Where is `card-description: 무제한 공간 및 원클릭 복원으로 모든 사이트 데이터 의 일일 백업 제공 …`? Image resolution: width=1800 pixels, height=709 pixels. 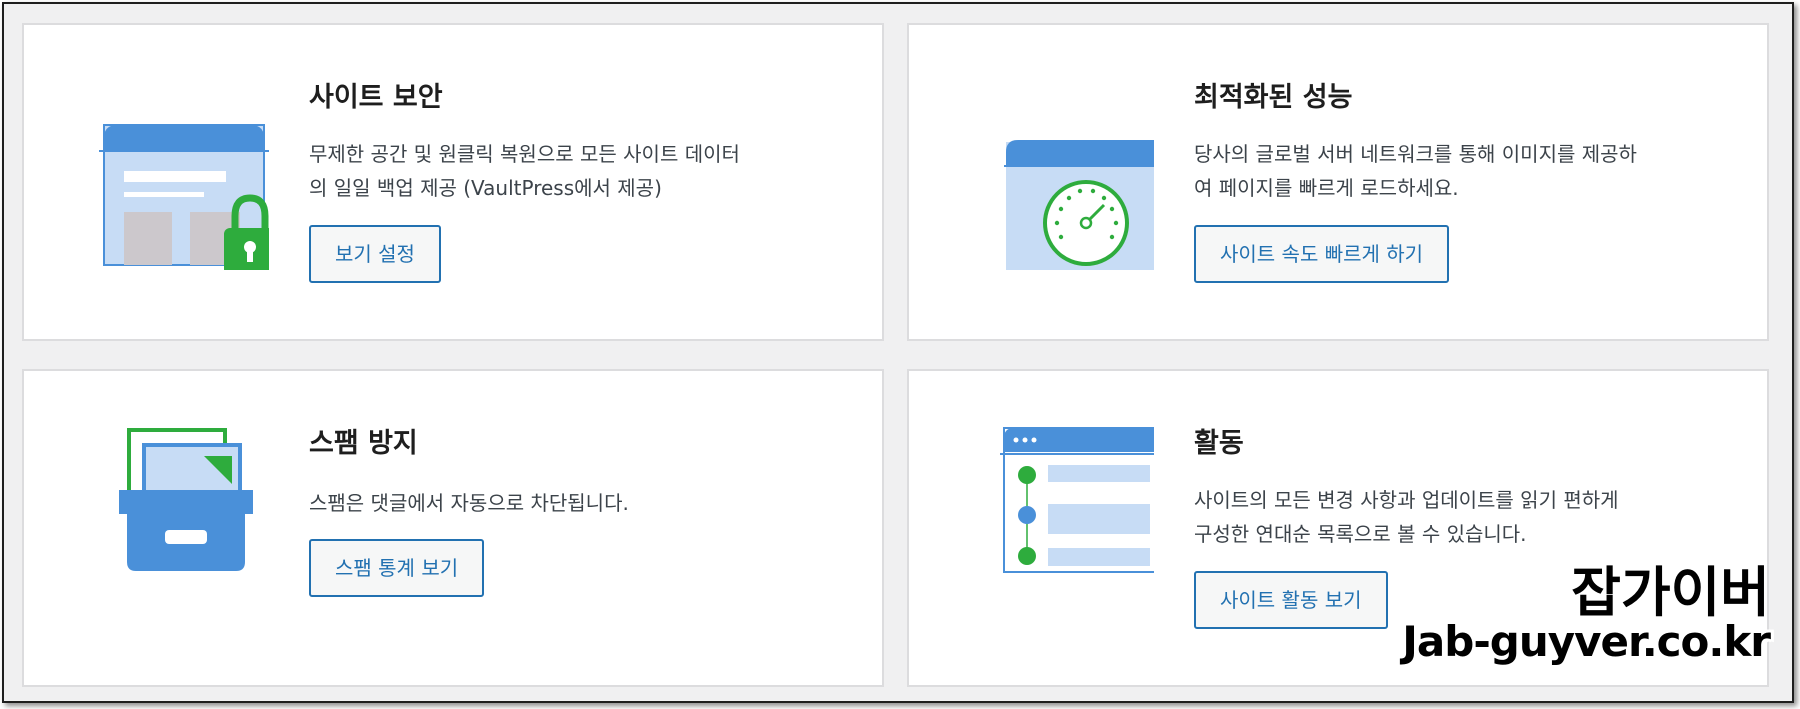 card-description: 무제한 공간 및 원클릭 복원으로 모든 사이트 데이터 의 일일 백업 제공 … is located at coordinates (579, 171).